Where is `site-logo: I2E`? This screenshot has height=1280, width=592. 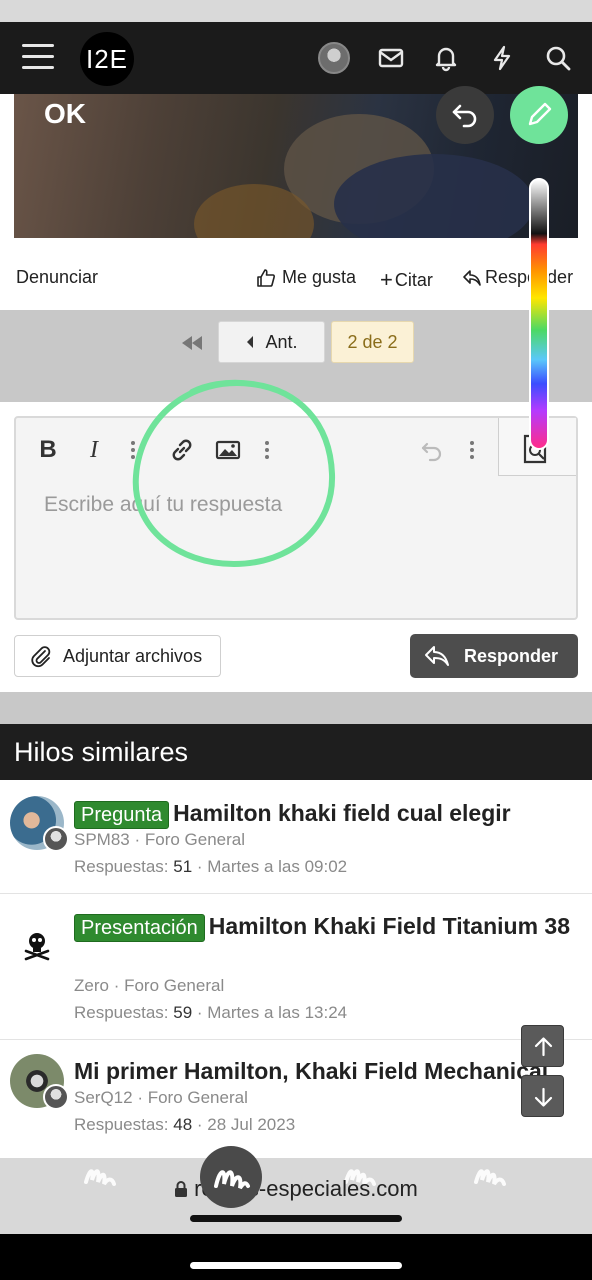
site-logo: I2E is located at coordinates (107, 59).